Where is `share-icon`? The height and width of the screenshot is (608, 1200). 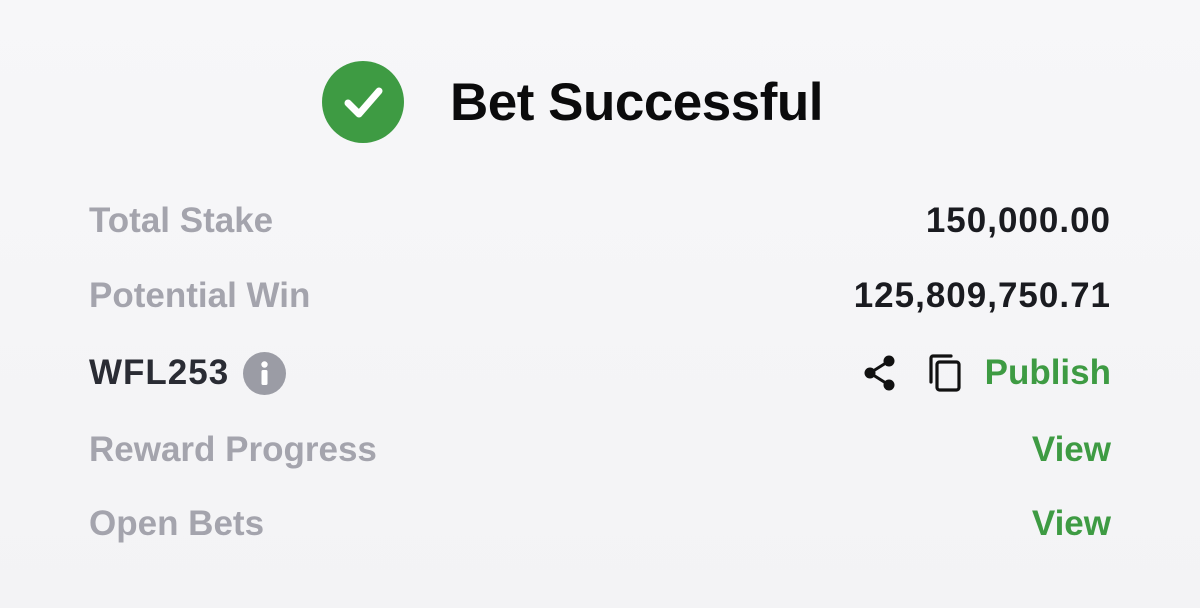
share-icon is located at coordinates (880, 373).